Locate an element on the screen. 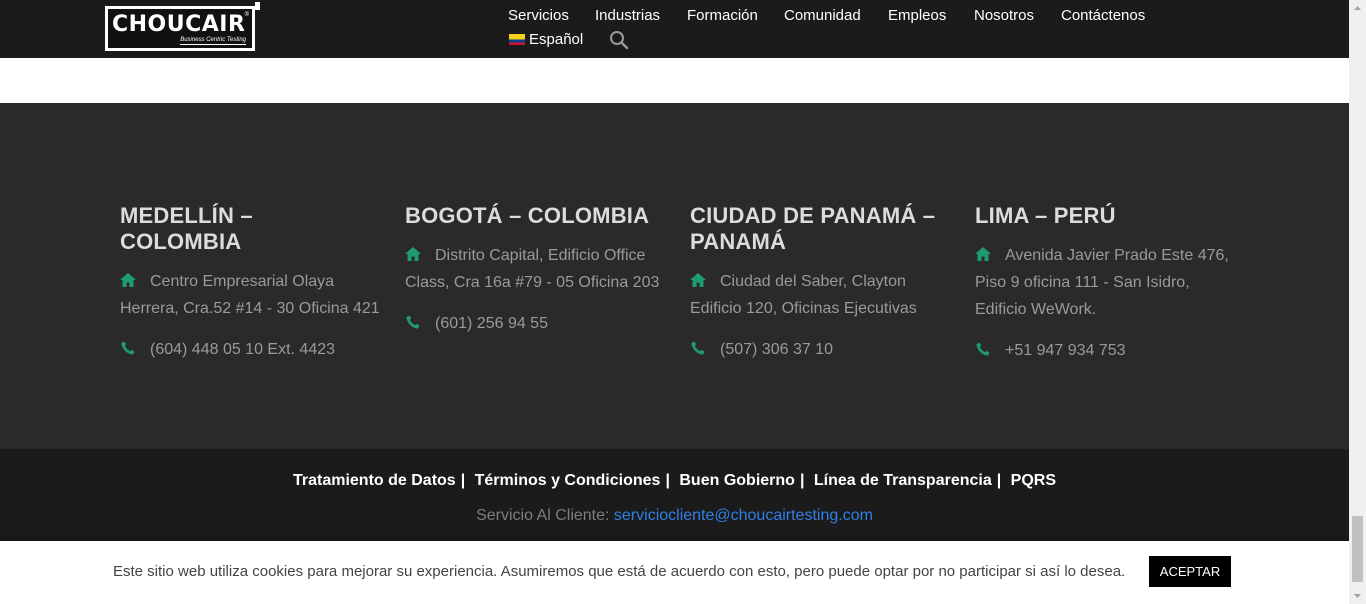 This screenshot has height=604, width=1366. footer-link-terminos: Términos y Condiciones is located at coordinates (568, 481).